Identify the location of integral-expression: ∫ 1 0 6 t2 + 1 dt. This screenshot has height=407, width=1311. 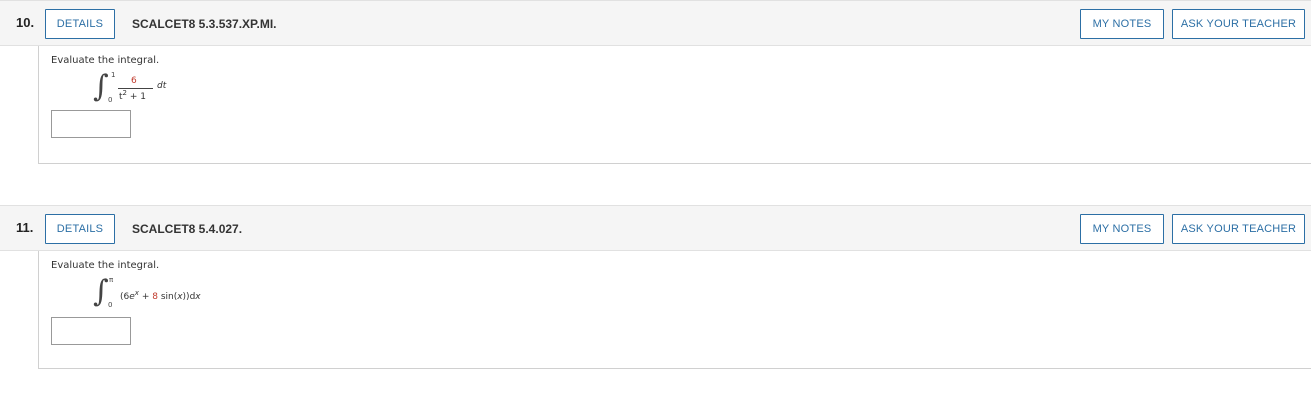
(161, 88).